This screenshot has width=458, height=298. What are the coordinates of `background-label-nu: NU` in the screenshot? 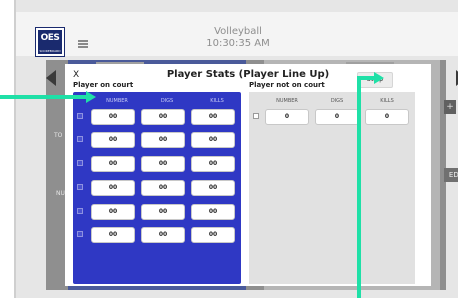 It's located at (60, 193).